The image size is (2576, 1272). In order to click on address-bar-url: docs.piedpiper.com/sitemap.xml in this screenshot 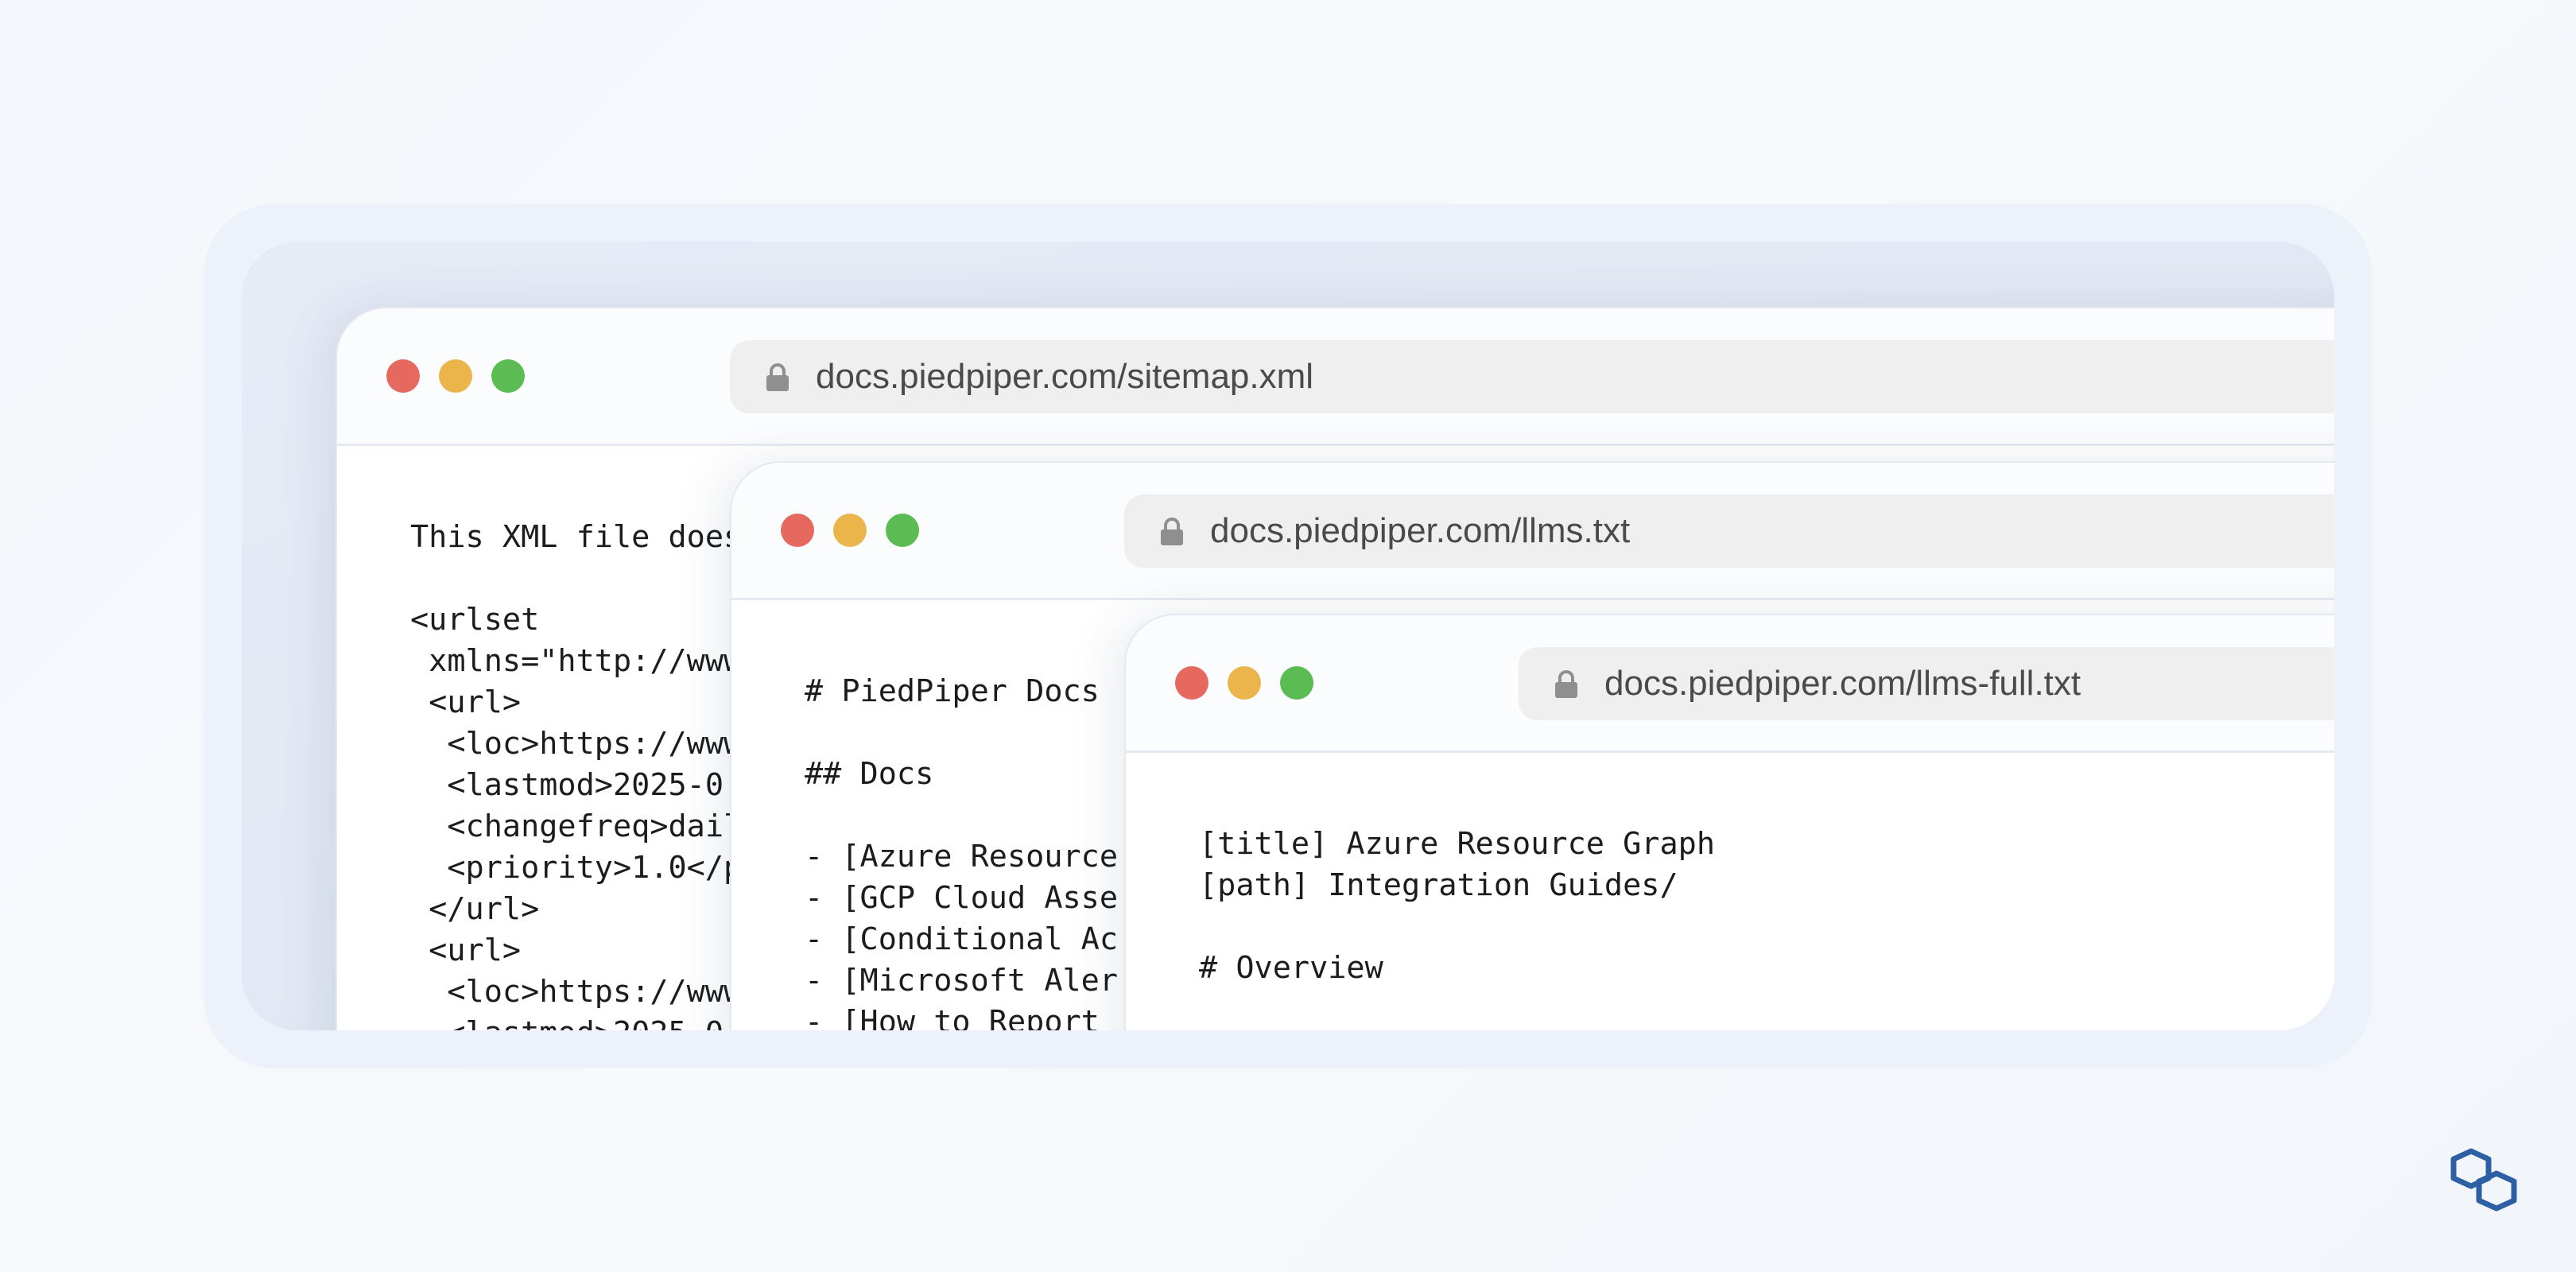, I will do `click(1065, 376)`.